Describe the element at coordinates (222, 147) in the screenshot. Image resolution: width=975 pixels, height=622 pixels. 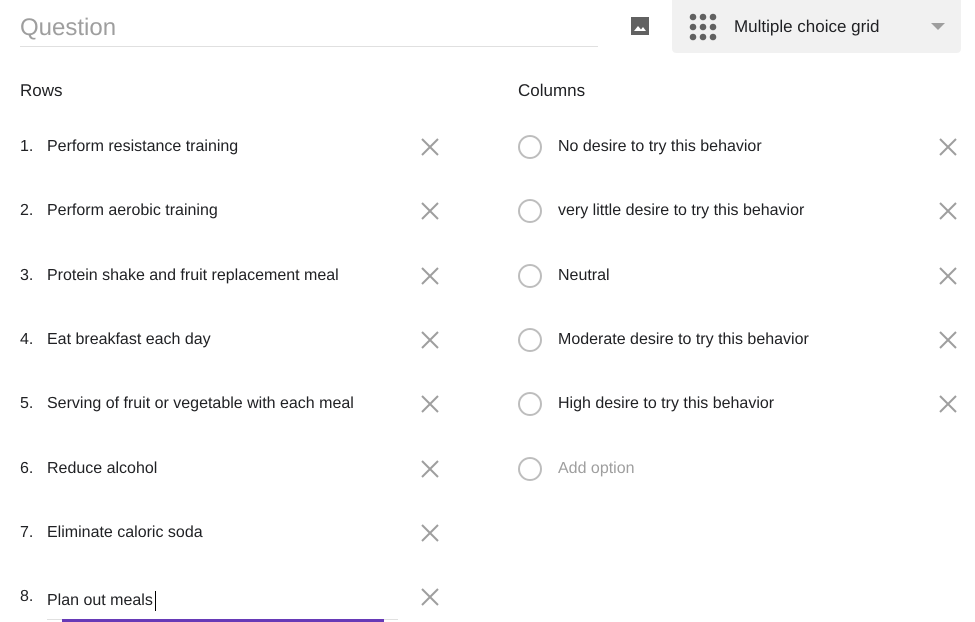
I see `row-text-field: Perform resistance training` at that location.